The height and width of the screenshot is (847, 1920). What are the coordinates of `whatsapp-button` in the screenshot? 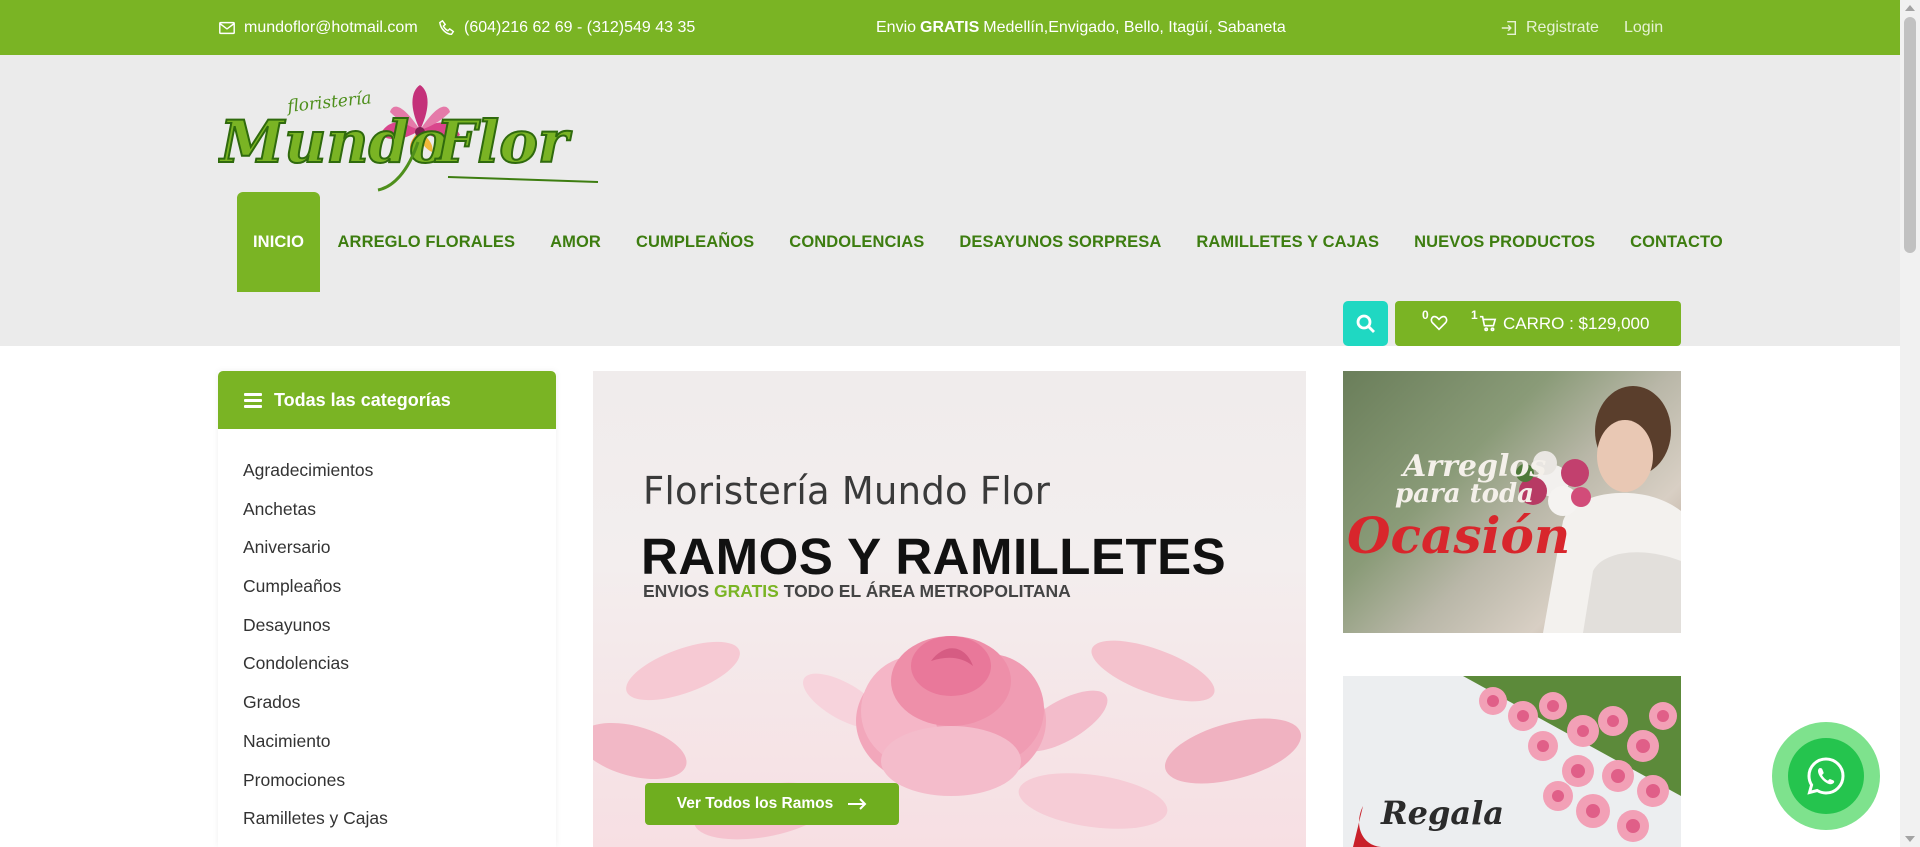 It's located at (1826, 776).